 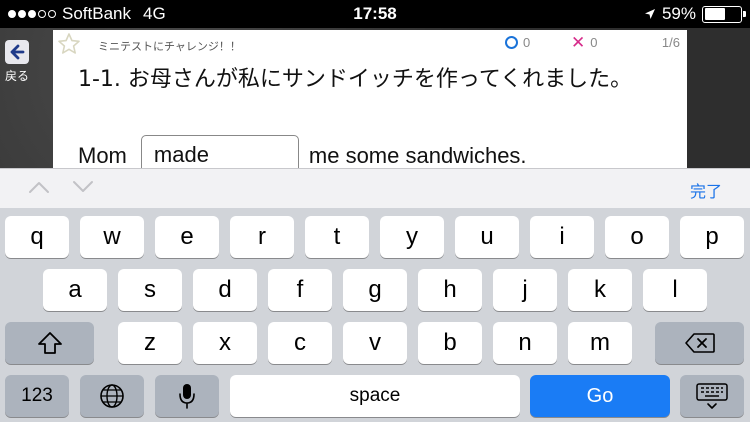 What do you see at coordinates (225, 343) in the screenshot?
I see `key-x: x` at bounding box center [225, 343].